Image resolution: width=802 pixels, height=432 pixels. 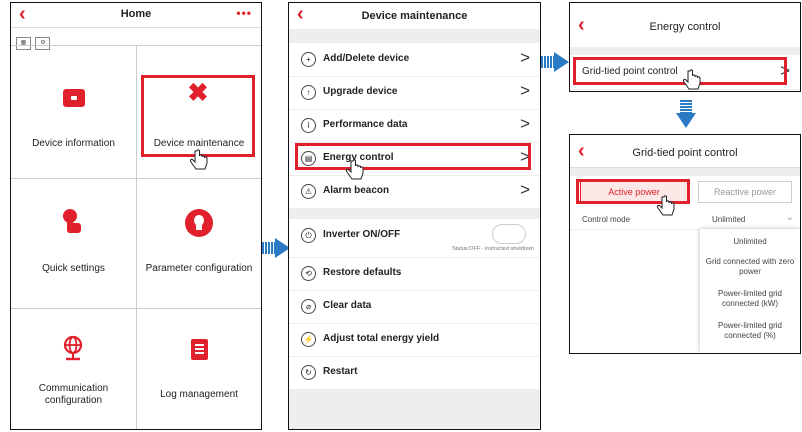 I want to click on tile-label: Device information, so click(x=73, y=143).